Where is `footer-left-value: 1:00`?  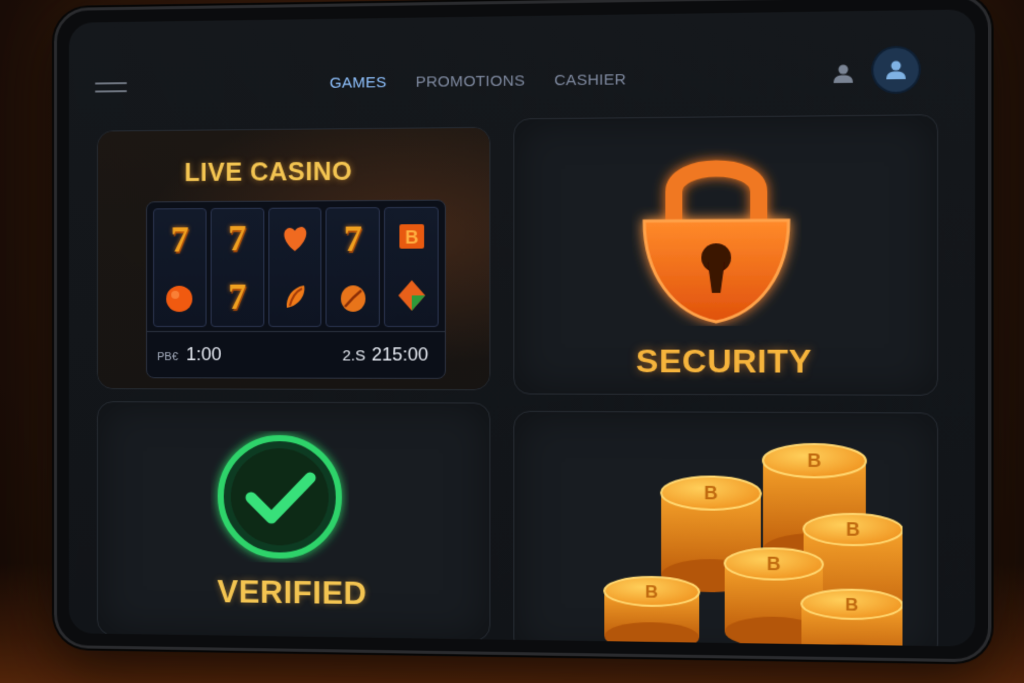 footer-left-value: 1:00 is located at coordinates (204, 354).